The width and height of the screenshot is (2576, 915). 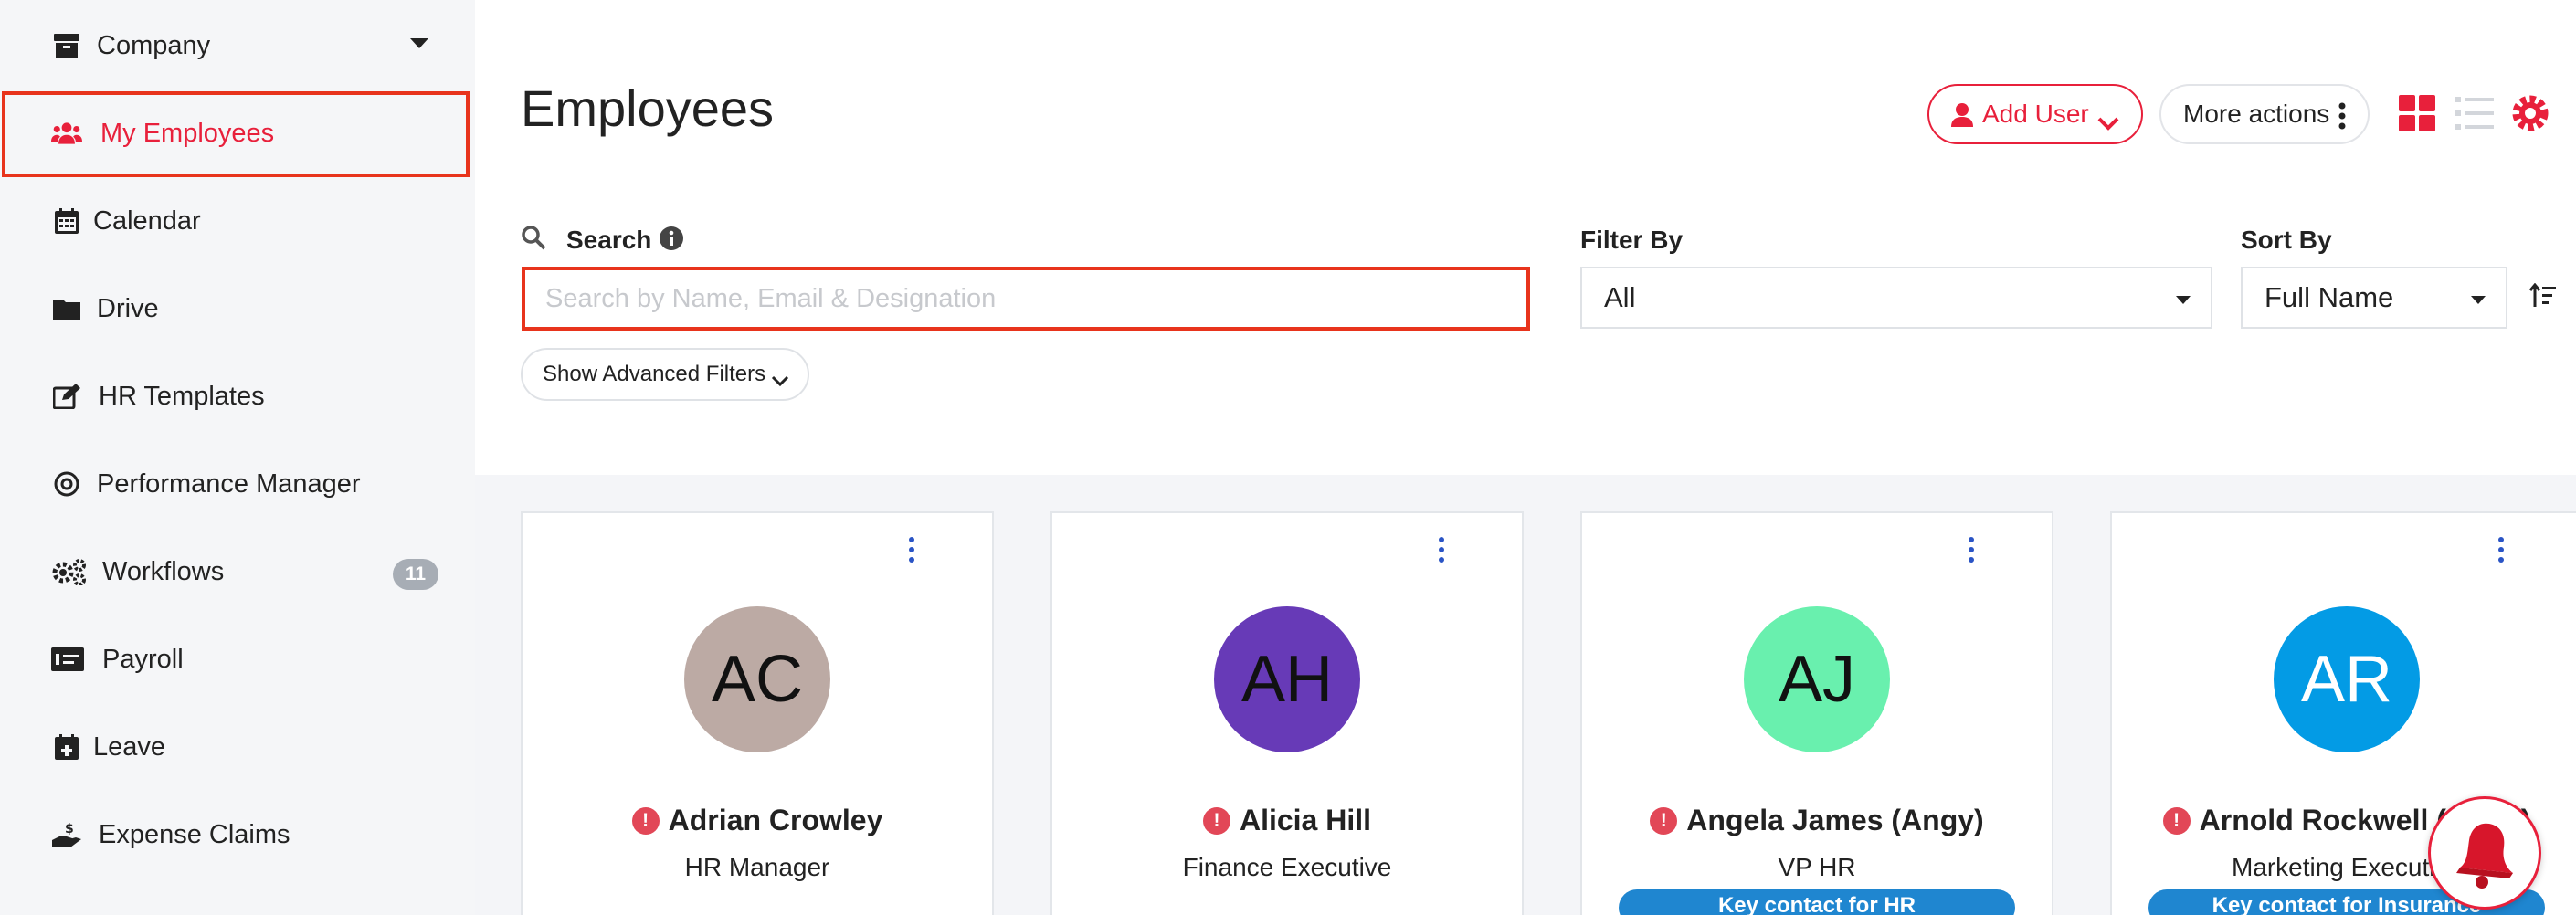 I want to click on filter-by-select: All, so click(x=1896, y=298).